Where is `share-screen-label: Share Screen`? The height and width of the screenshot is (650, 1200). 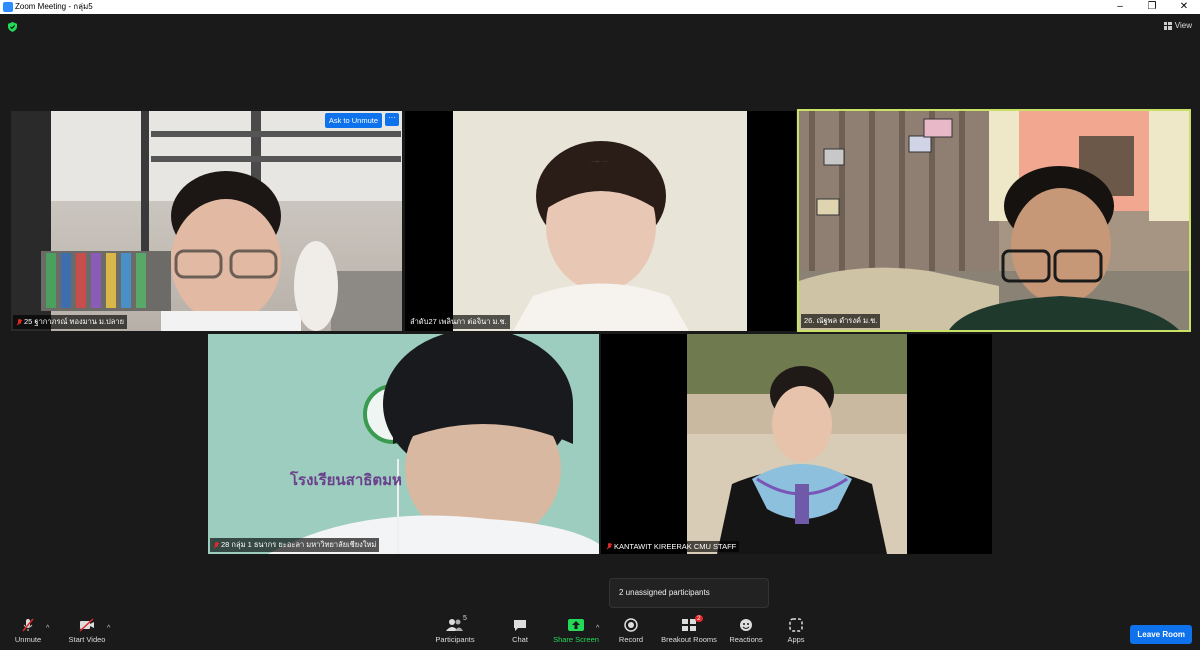 share-screen-label: Share Screen is located at coordinates (576, 639).